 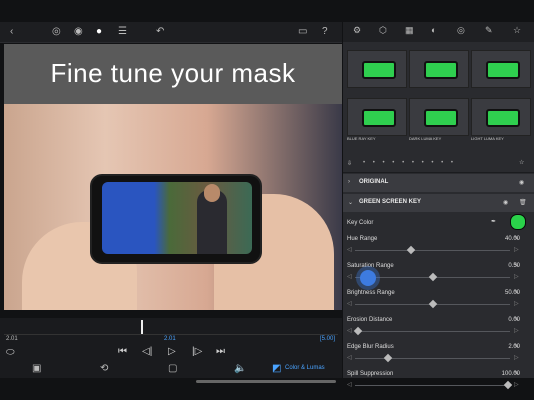 I want to click on skip-start-icon: ⏮, so click(x=122, y=351).